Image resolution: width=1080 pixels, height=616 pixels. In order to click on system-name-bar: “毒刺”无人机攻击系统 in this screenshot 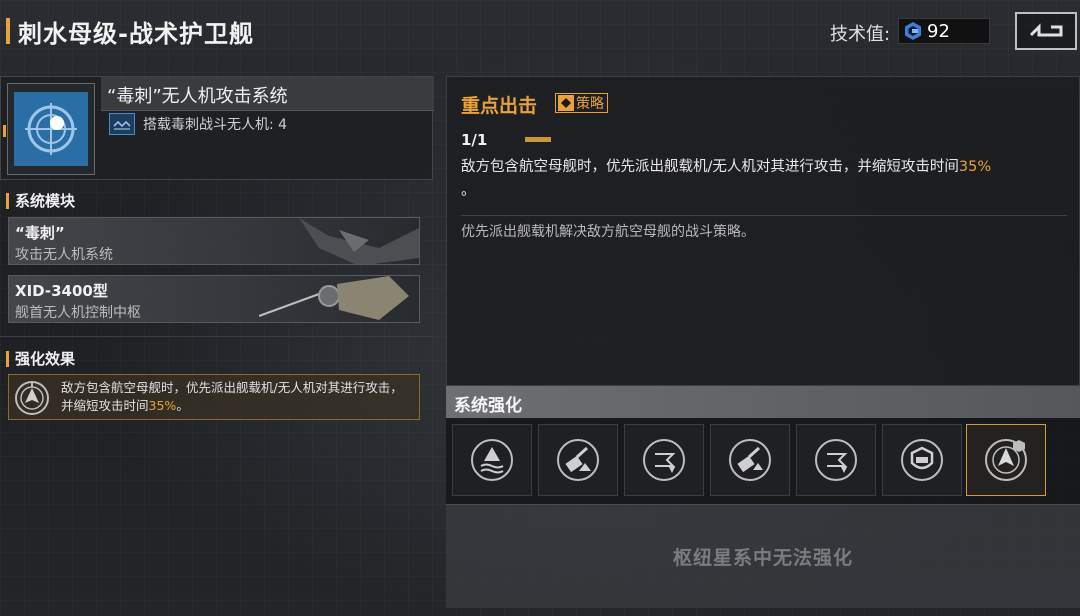, I will do `click(267, 94)`.